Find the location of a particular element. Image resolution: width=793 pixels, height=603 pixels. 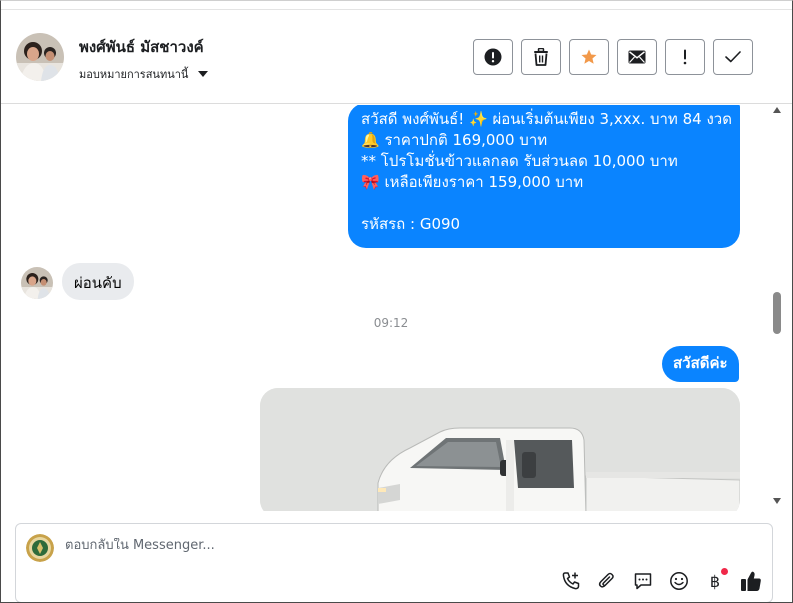

scrollbar-thumb is located at coordinates (777, 313).